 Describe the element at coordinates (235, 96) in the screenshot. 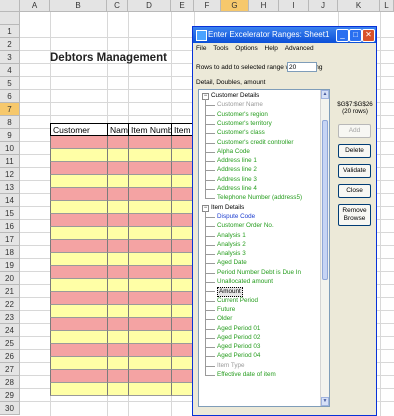

I see `tree-group-customer-details: Customer Details` at that location.